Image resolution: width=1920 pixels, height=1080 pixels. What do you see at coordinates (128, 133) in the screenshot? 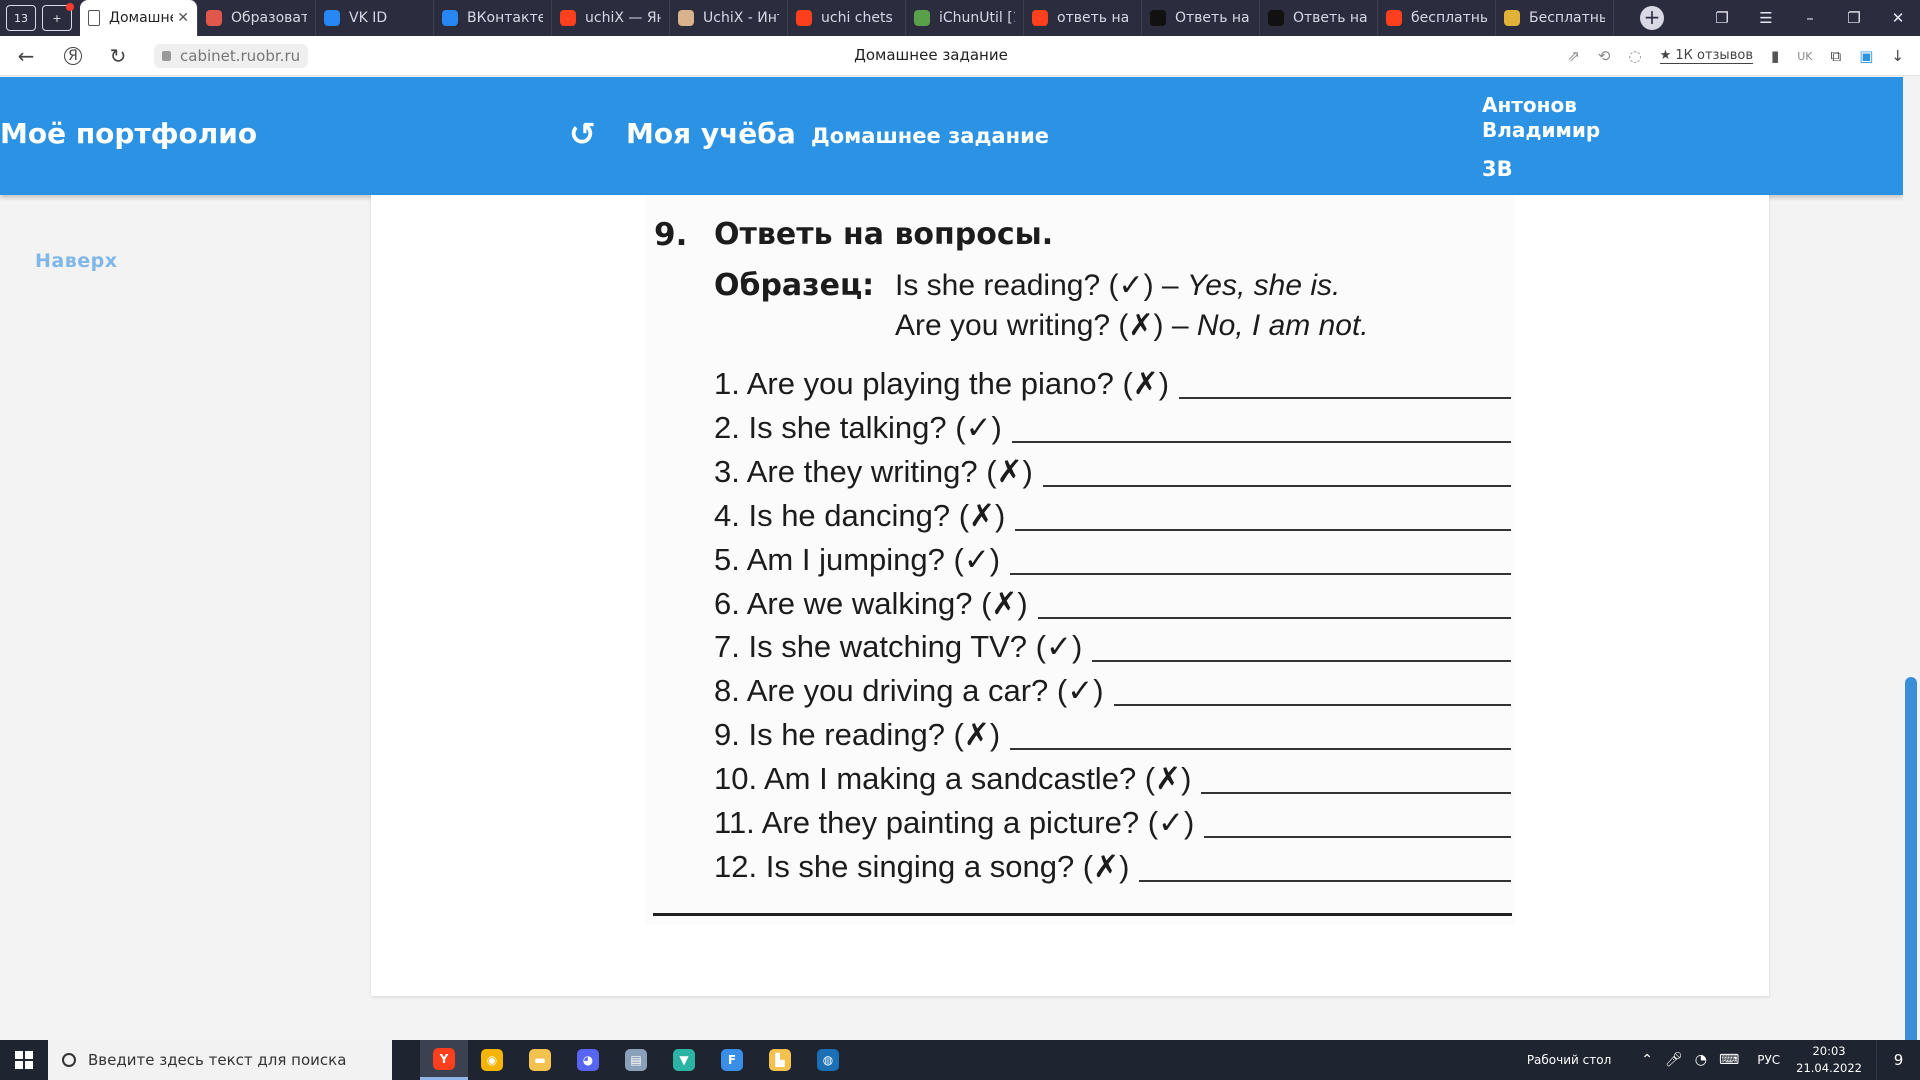
I see `portfolio-link: Моё портфолио` at bounding box center [128, 133].